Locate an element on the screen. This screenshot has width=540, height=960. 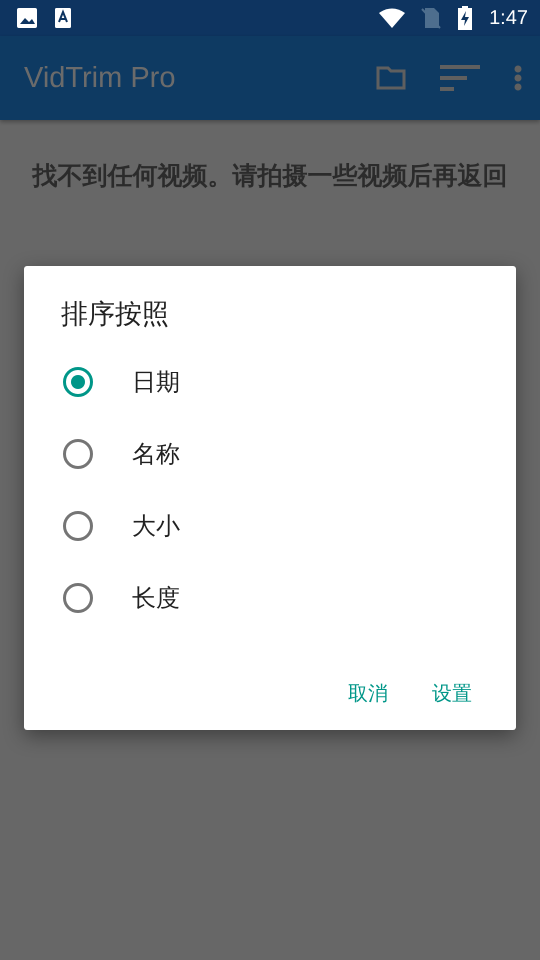
no-sim-icon is located at coordinates (431, 18).